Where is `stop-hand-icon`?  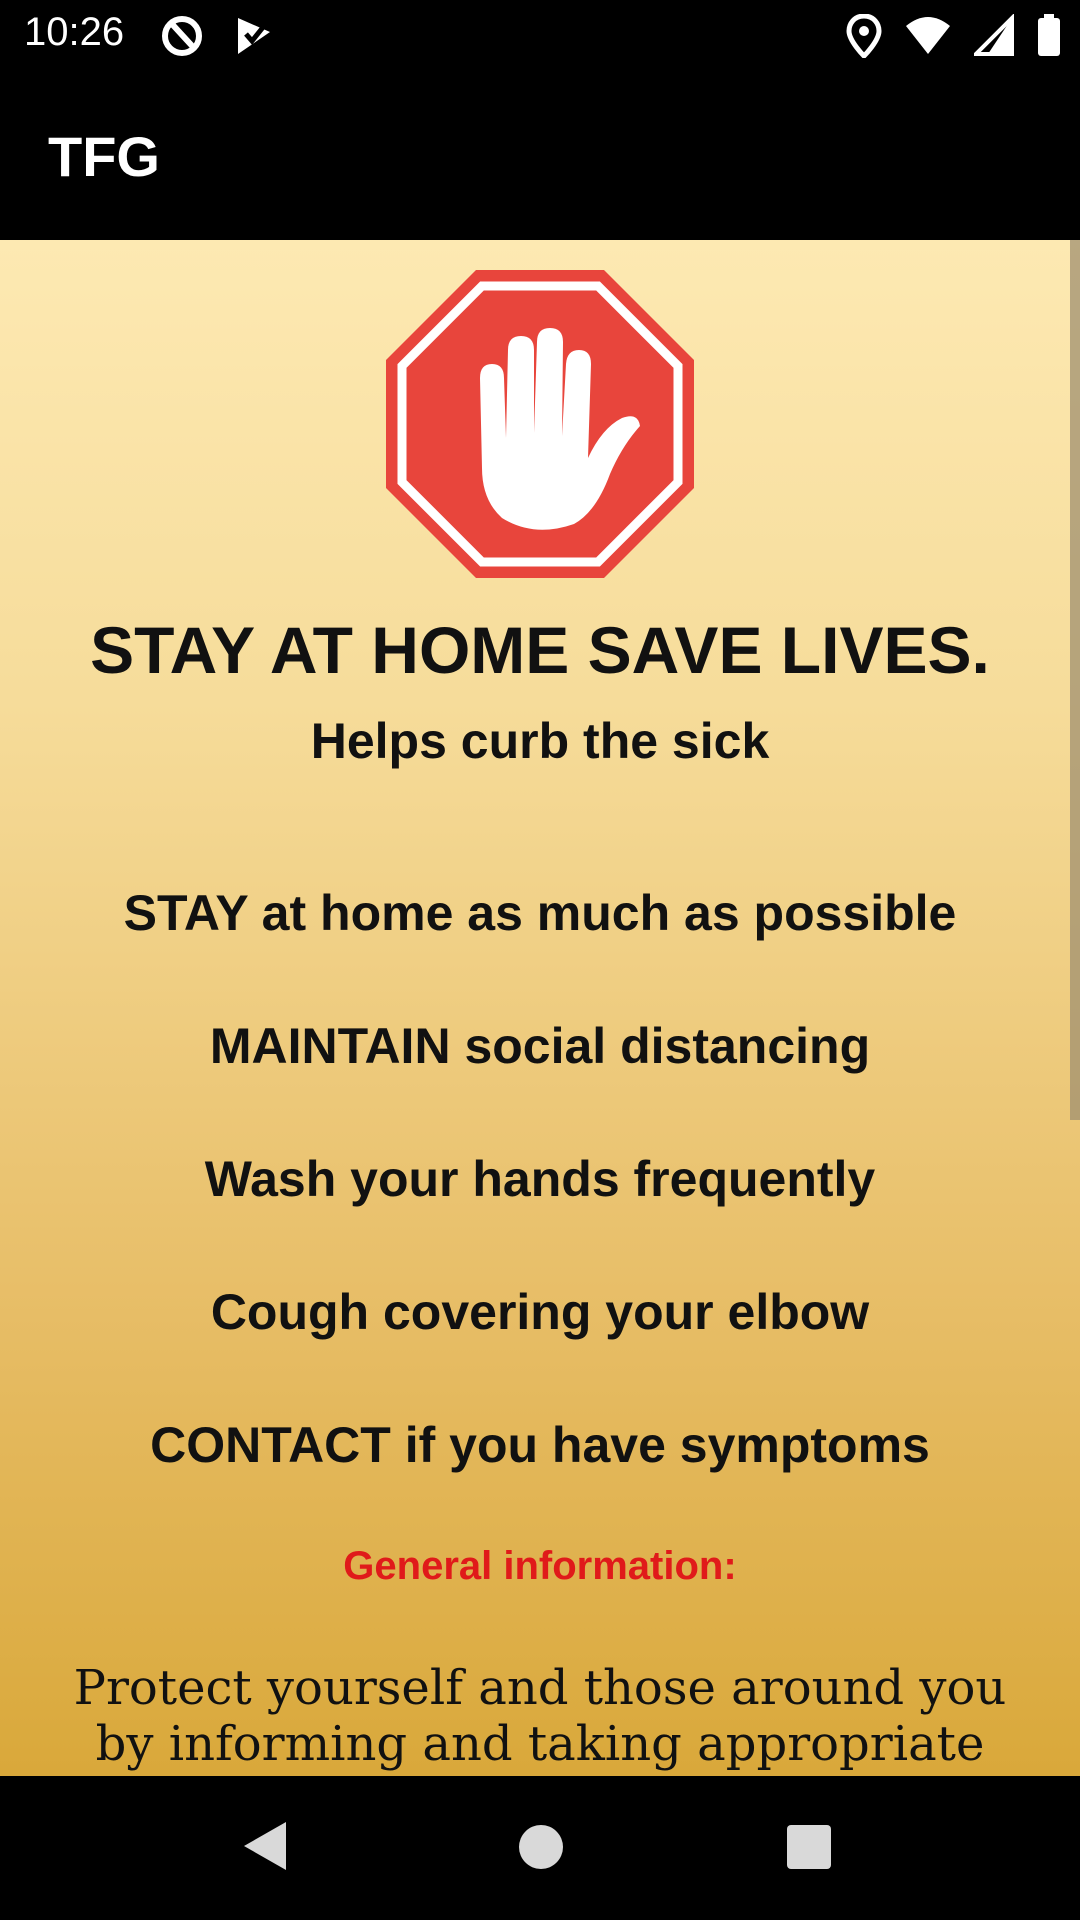
stop-hand-icon is located at coordinates (540, 424).